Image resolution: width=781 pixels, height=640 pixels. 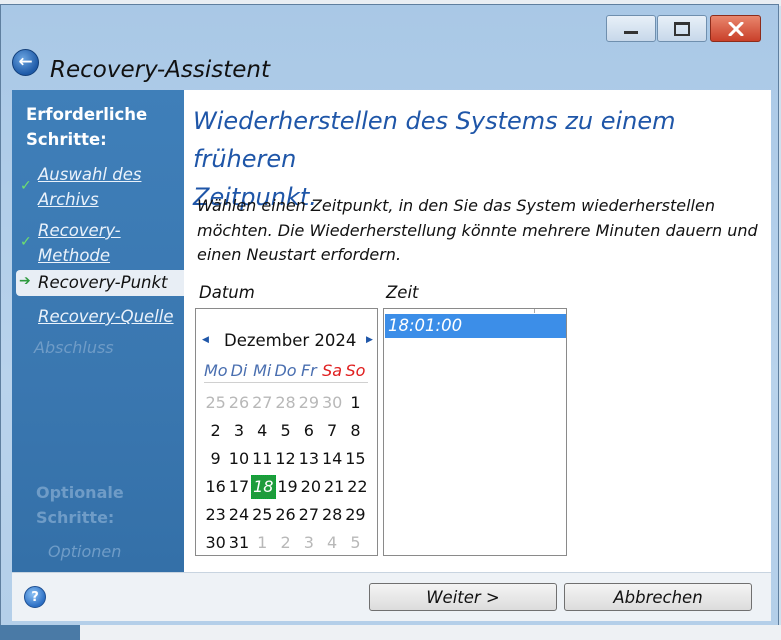 I want to click on back-arrow-icon: ←, so click(x=25, y=62).